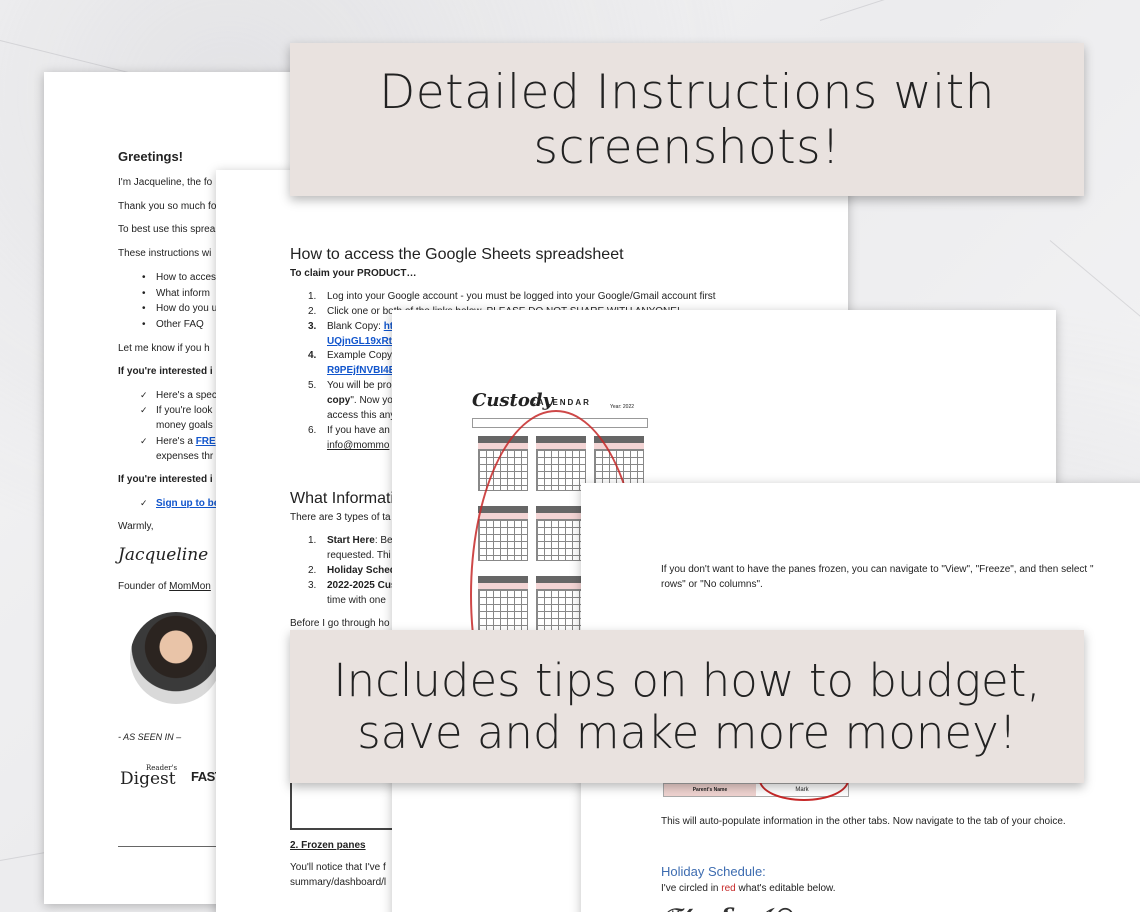 The height and width of the screenshot is (912, 1140). I want to click on founder-line: Founder of MomMon, so click(164, 586).